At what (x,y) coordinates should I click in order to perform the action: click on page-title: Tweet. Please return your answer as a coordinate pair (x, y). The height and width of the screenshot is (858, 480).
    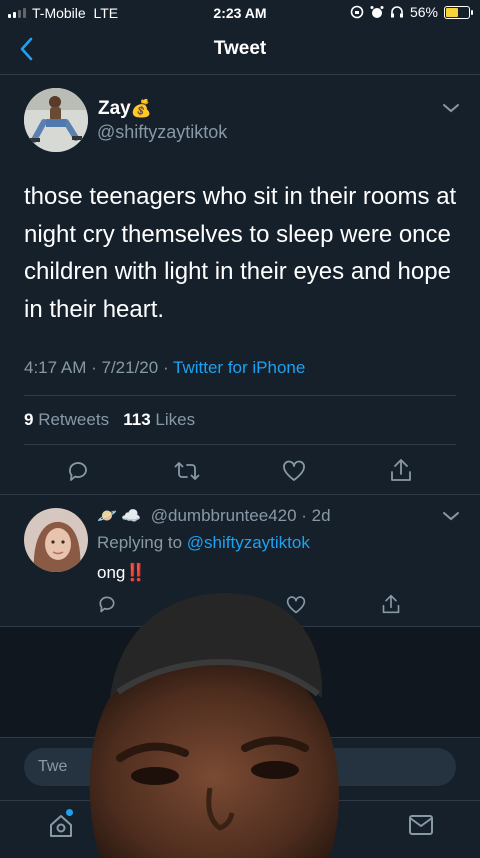
    Looking at the image, I should click on (240, 48).